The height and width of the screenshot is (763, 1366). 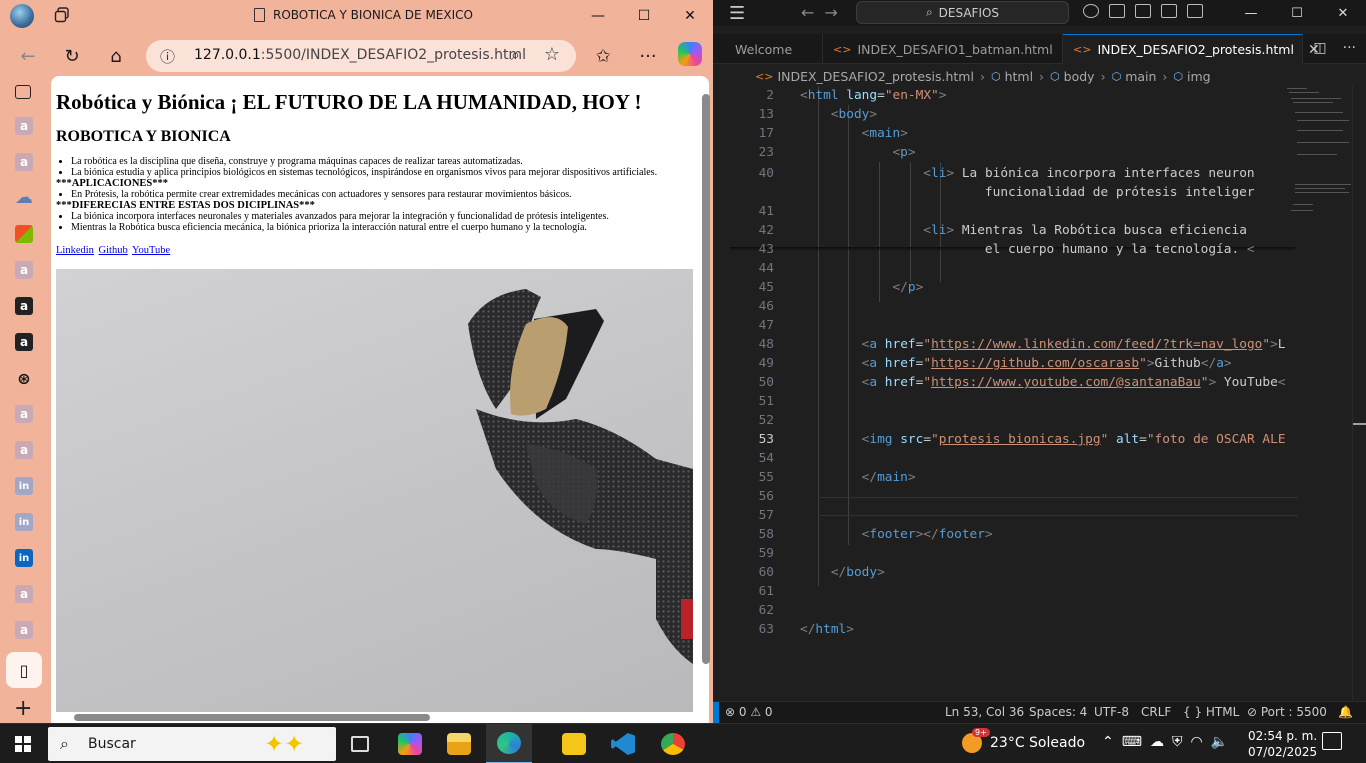 I want to click on vscode-minimize-button: —, so click(x=1251, y=13).